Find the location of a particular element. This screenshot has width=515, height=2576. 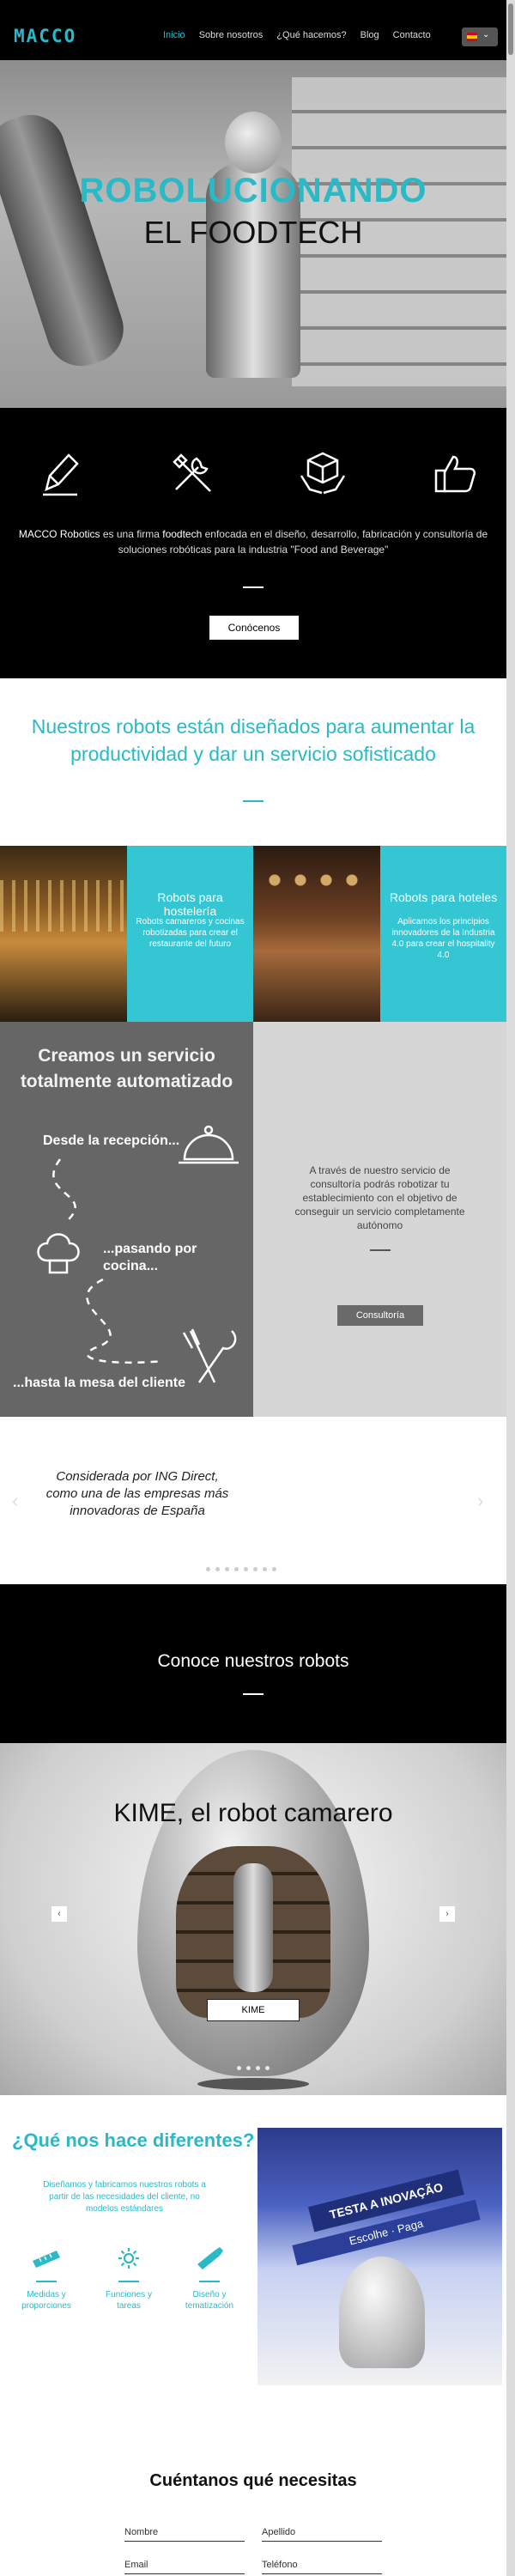

email-field is located at coordinates (184, 2565).